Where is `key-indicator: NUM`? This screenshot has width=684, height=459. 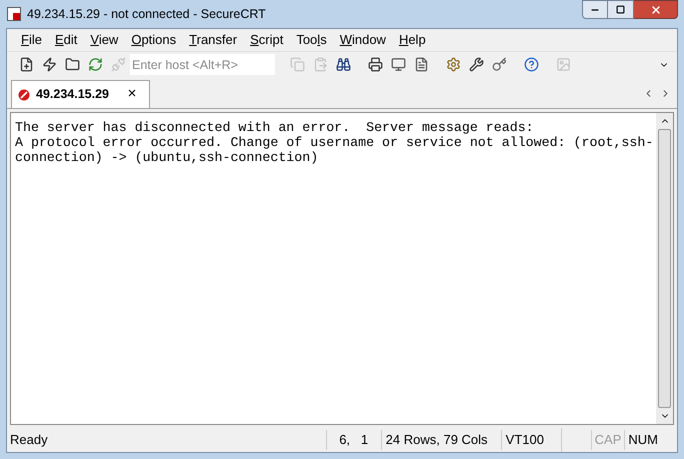
key-indicator: NUM is located at coordinates (642, 440).